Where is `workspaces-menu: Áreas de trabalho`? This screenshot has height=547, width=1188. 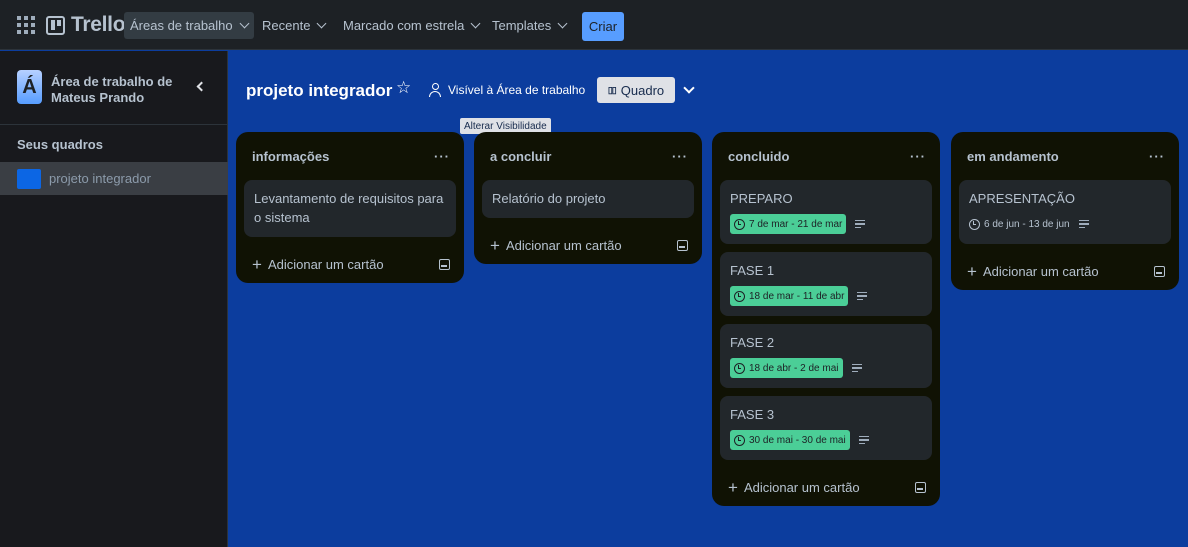
workspaces-menu: Áreas de trabalho is located at coordinates (189, 25).